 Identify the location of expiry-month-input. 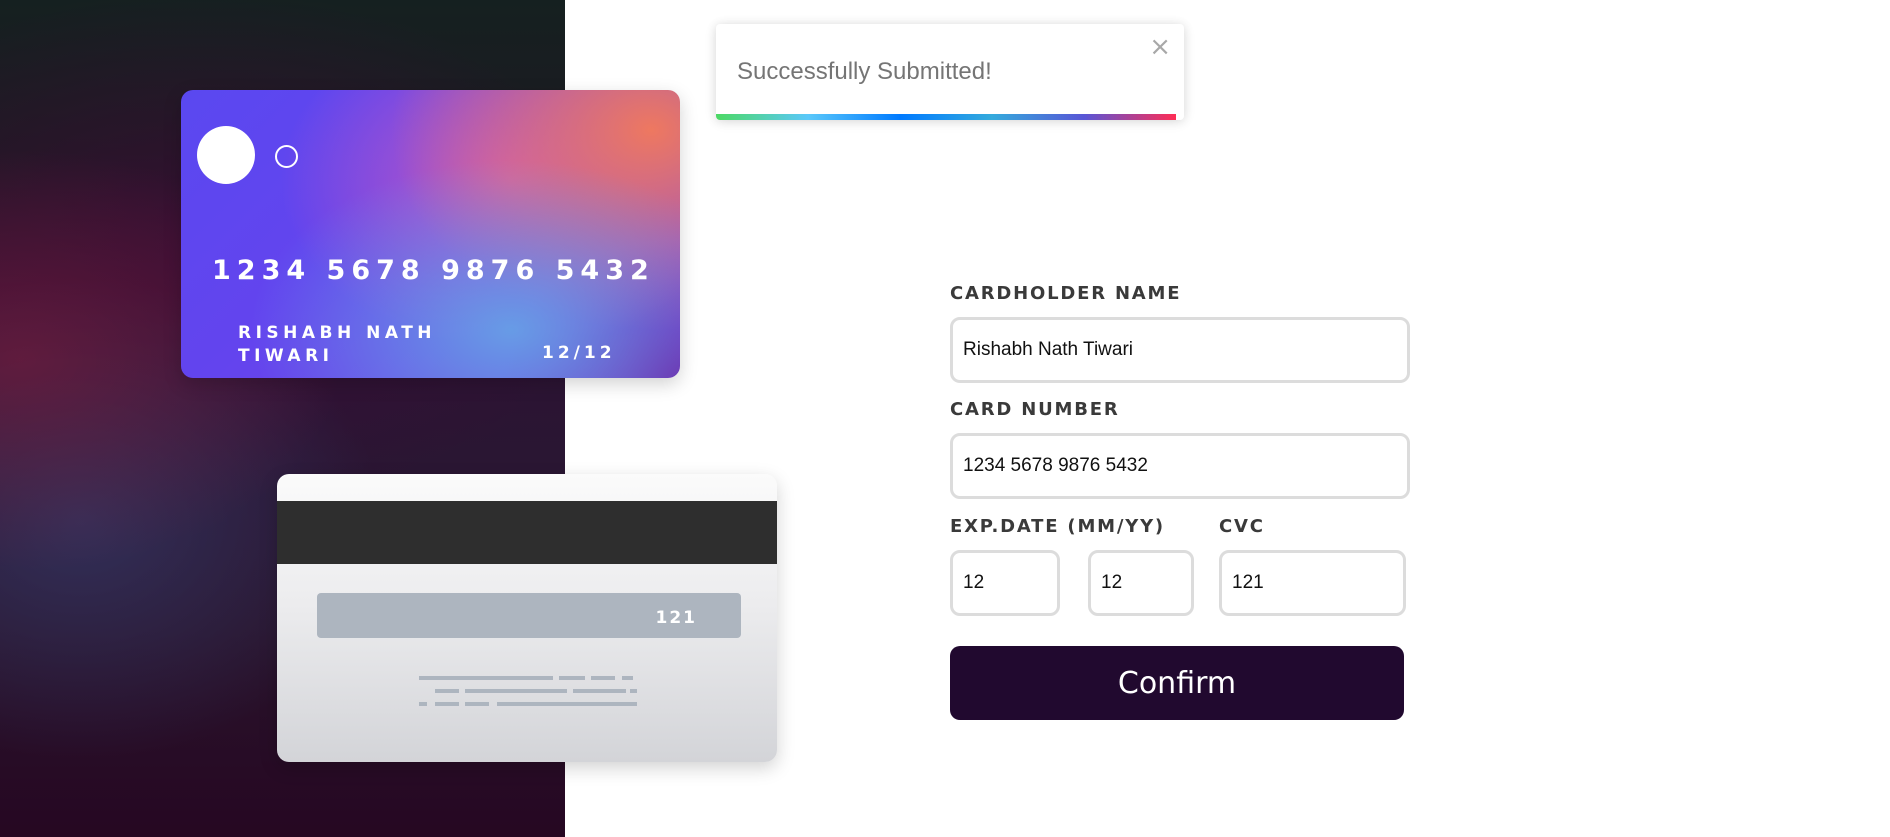
(1005, 583).